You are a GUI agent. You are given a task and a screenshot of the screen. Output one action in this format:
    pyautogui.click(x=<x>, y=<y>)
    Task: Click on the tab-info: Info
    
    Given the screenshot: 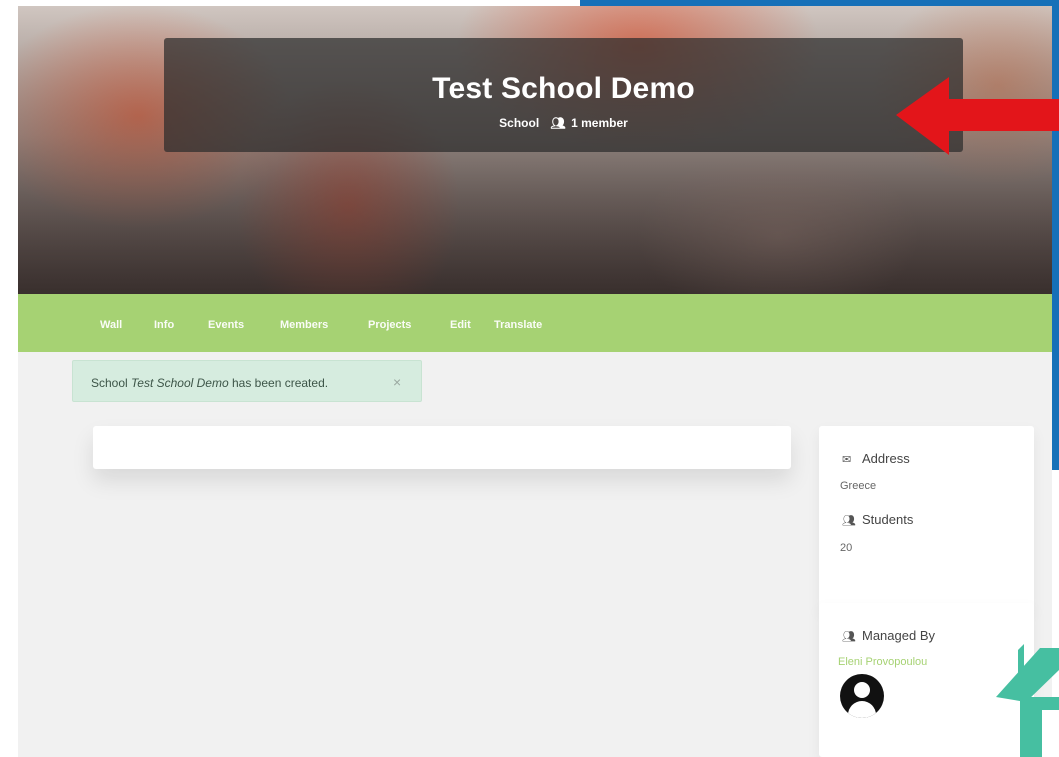 What is the action you would take?
    pyautogui.click(x=164, y=325)
    